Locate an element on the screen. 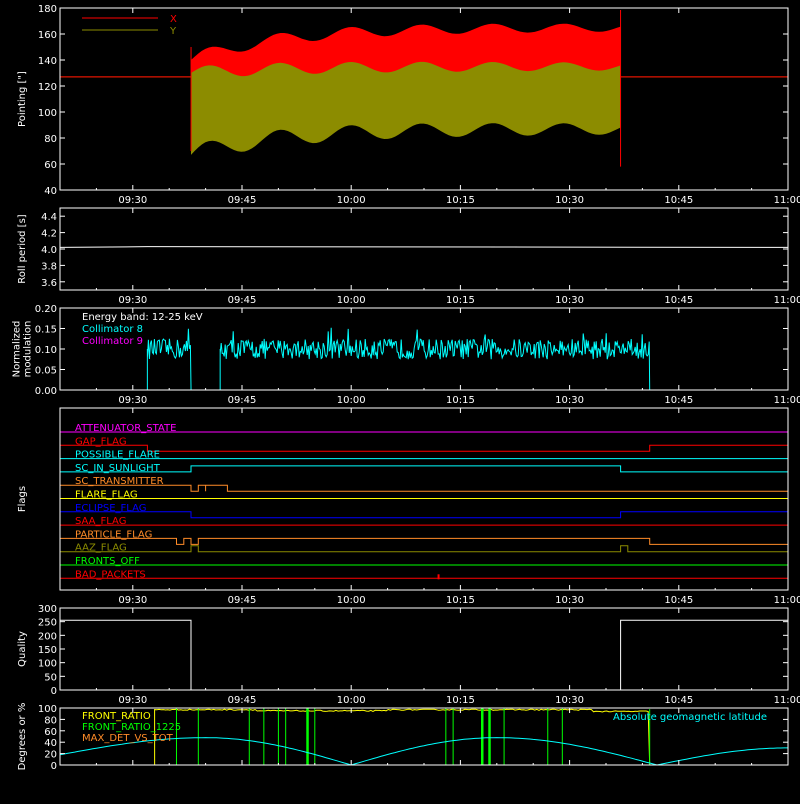 This screenshot has width=800, height=804. y-tick-label: 4.2 is located at coordinates (49, 234).